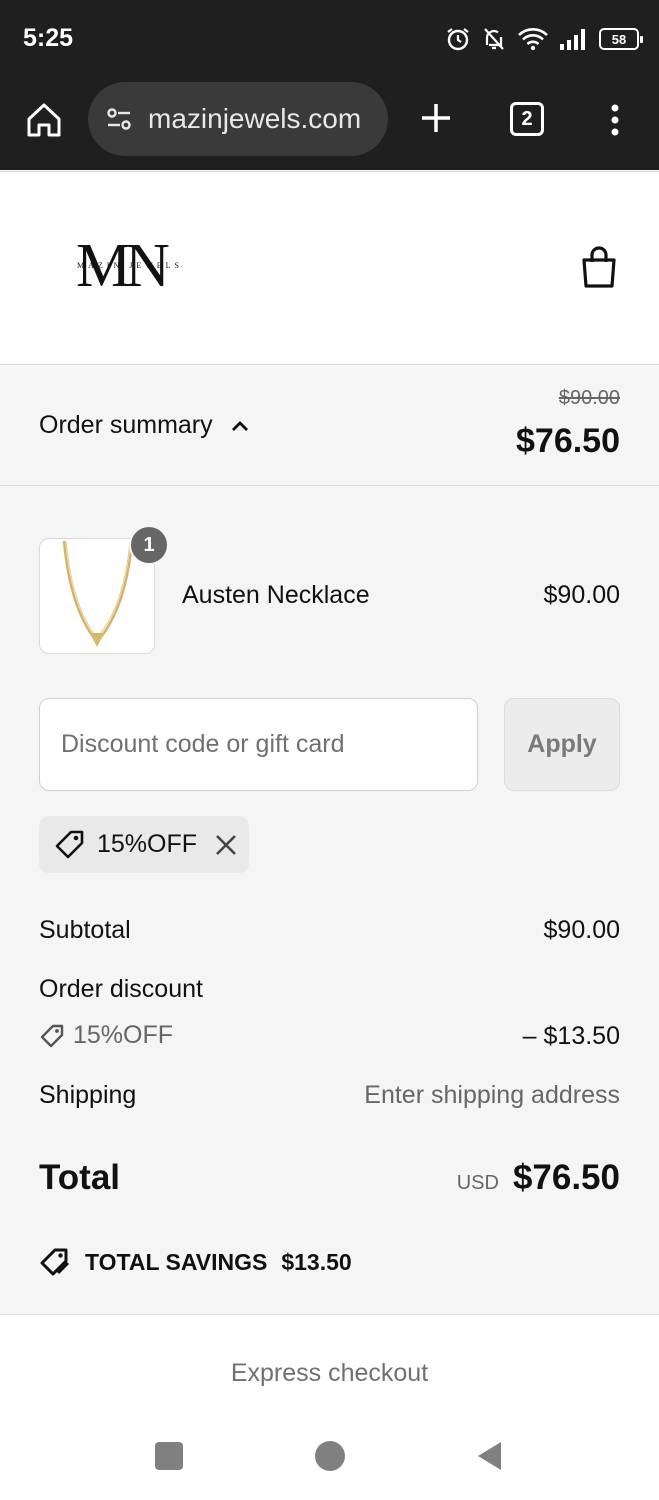 This screenshot has width=659, height=1500. What do you see at coordinates (329, 426) in the screenshot?
I see `order-summary-toggle: Order summary $90.00 $76.50` at bounding box center [329, 426].